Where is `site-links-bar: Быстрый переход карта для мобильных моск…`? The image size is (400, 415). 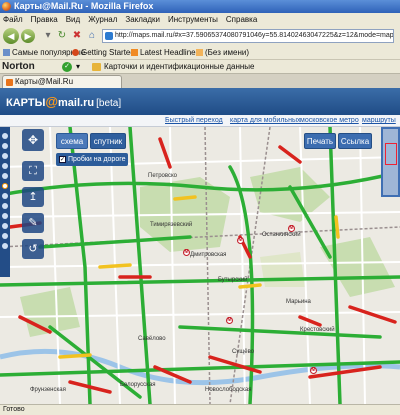 site-links-bar: Быстрый переход карта для мобильных моск… is located at coordinates (200, 121).